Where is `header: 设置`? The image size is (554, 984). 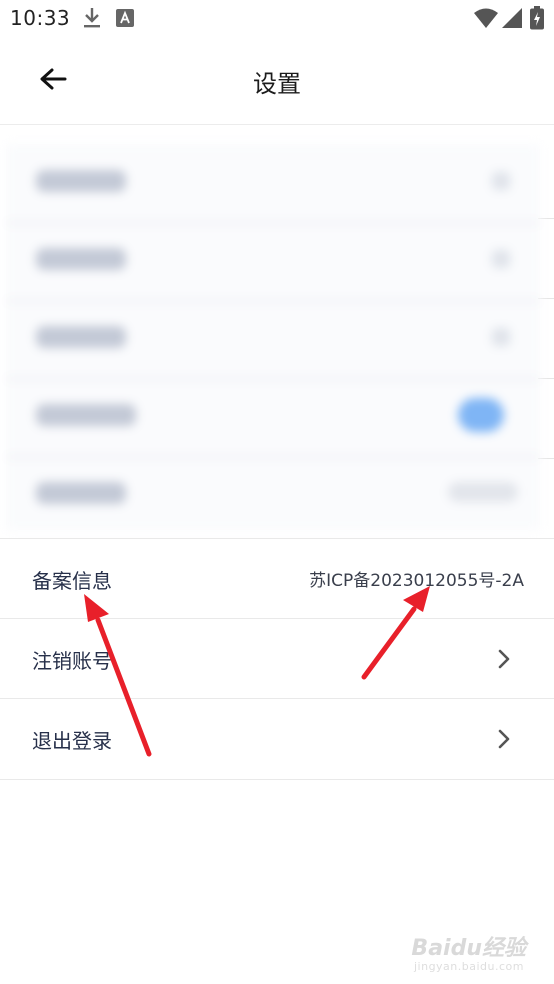 header: 设置 is located at coordinates (277, 81).